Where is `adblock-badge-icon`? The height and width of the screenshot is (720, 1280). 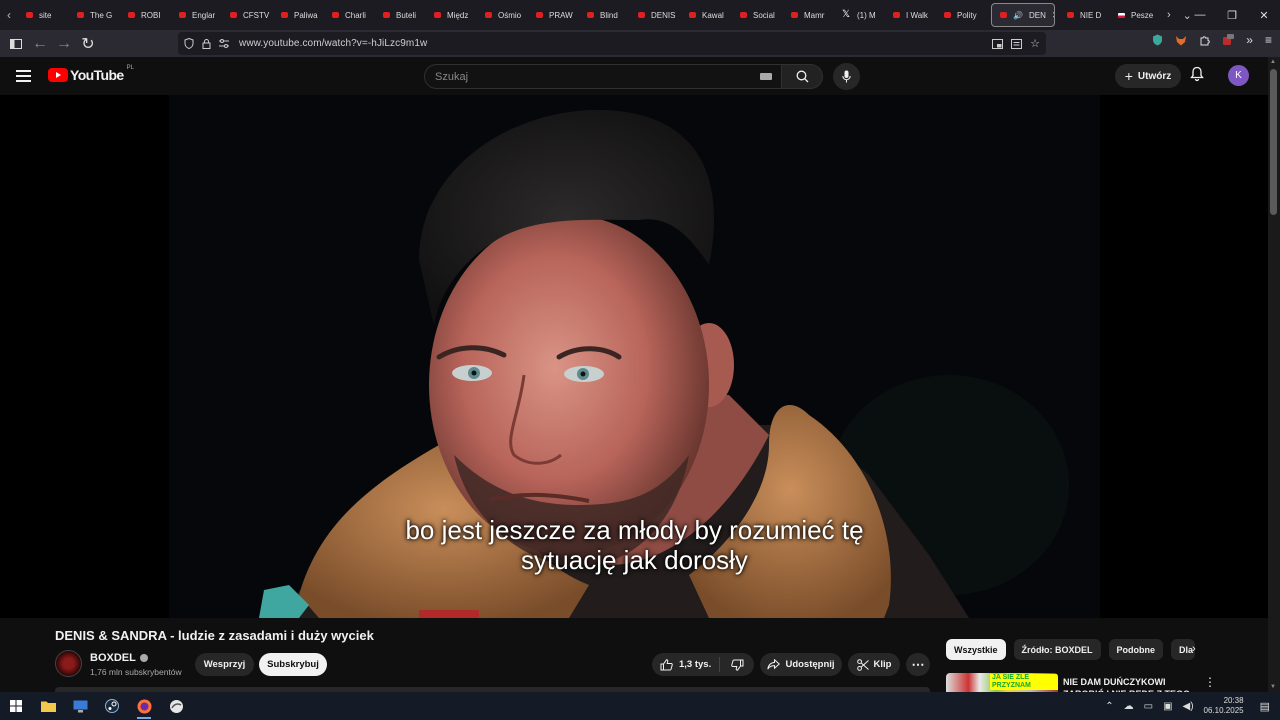
adblock-badge-icon is located at coordinates (1228, 40).